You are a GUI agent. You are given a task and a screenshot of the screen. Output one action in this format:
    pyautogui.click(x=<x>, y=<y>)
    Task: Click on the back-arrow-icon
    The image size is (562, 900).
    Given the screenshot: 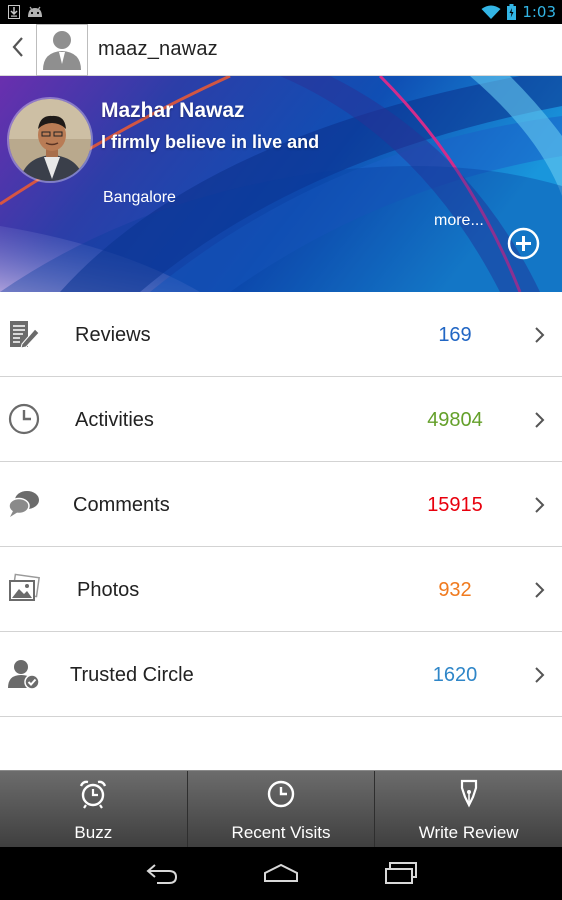 What is the action you would take?
    pyautogui.click(x=162, y=875)
    